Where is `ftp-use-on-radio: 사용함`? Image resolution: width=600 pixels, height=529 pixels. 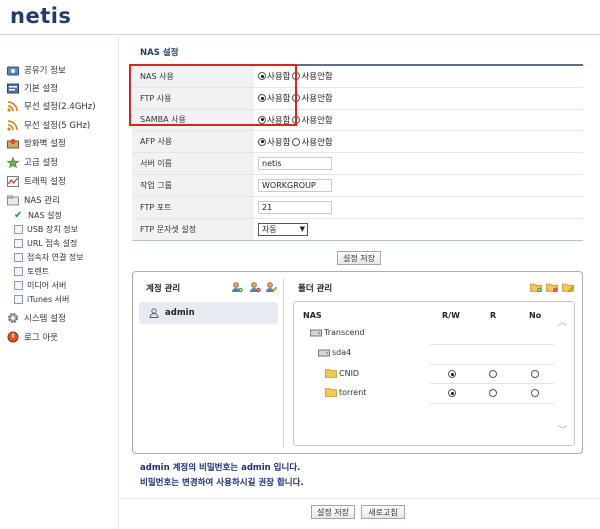 ftp-use-on-radio: 사용함 is located at coordinates (274, 98).